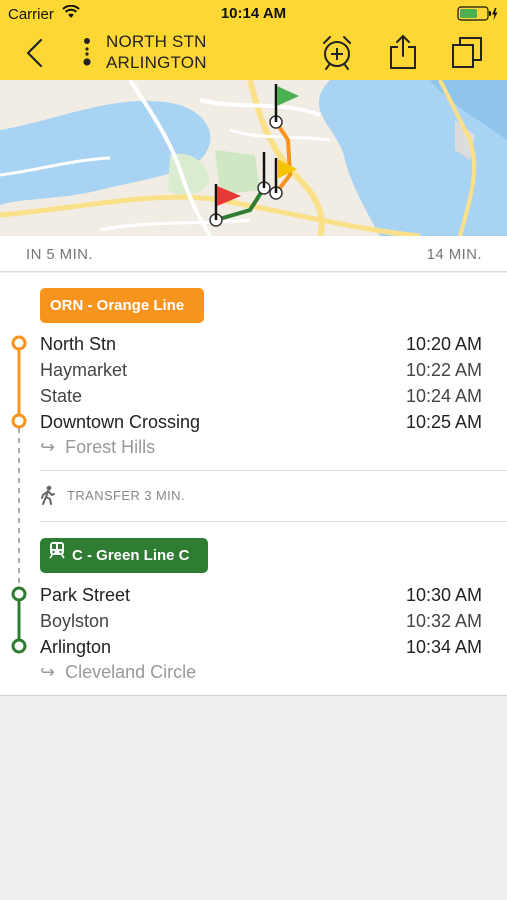  Describe the element at coordinates (110, 447) in the screenshot. I see `toward-label: Forest Hills` at that location.